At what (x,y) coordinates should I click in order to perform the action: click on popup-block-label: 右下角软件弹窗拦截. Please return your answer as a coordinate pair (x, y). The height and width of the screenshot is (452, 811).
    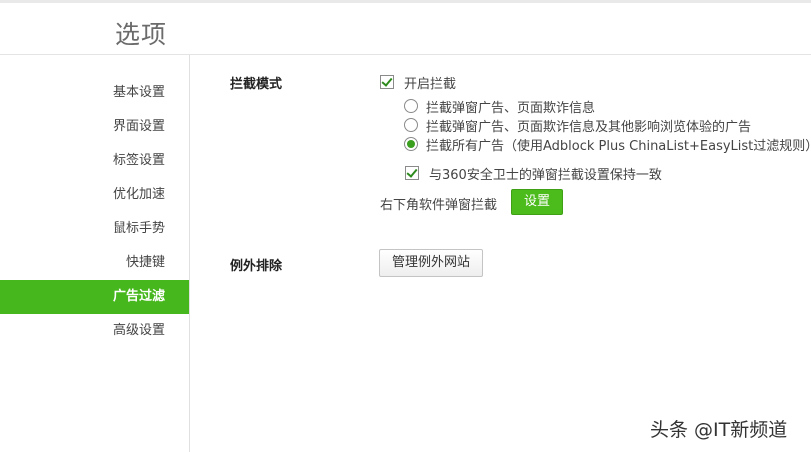
    Looking at the image, I should click on (439, 205).